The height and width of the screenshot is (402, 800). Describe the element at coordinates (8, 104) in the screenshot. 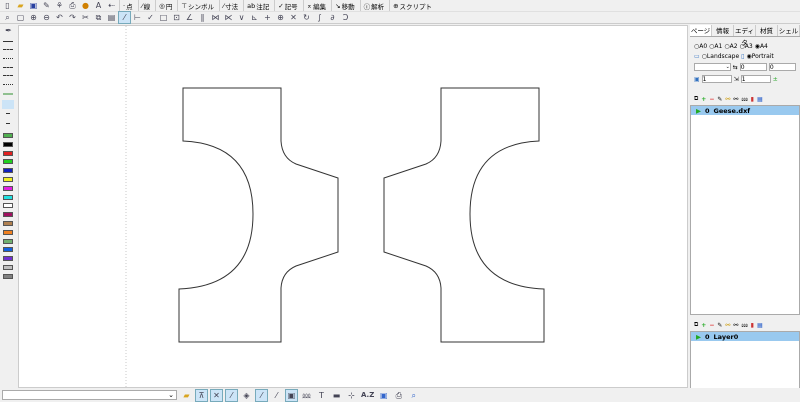

I see `lineweight-selected` at that location.